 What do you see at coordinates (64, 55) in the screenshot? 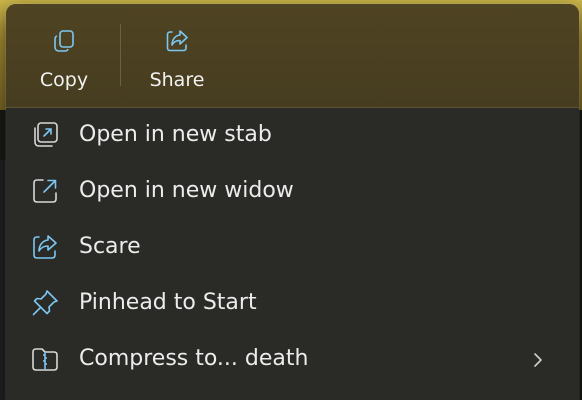
I see `copy-button: Copy` at bounding box center [64, 55].